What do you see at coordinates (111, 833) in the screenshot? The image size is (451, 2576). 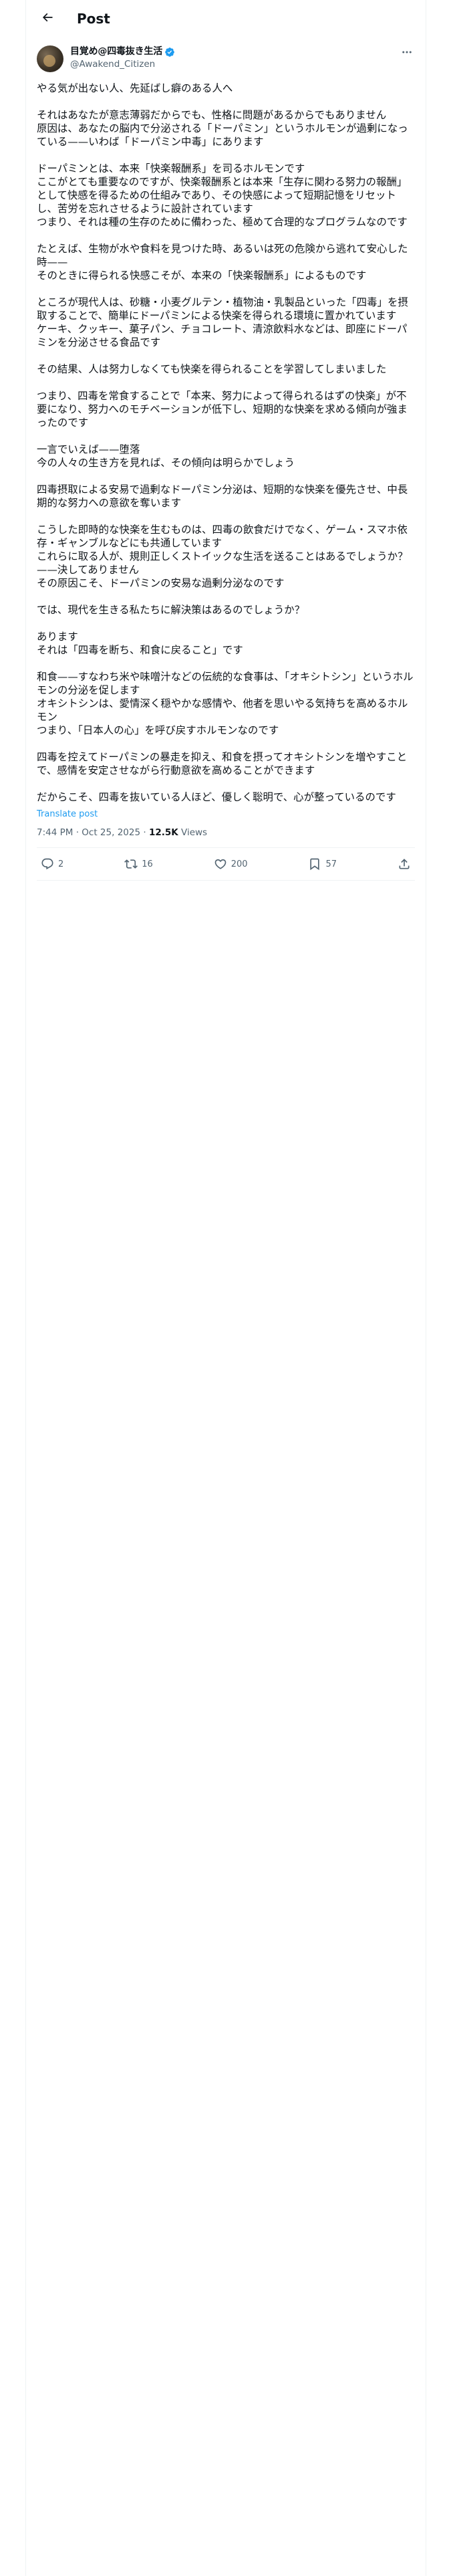 I see `post-date: Oct 25, 2025` at bounding box center [111, 833].